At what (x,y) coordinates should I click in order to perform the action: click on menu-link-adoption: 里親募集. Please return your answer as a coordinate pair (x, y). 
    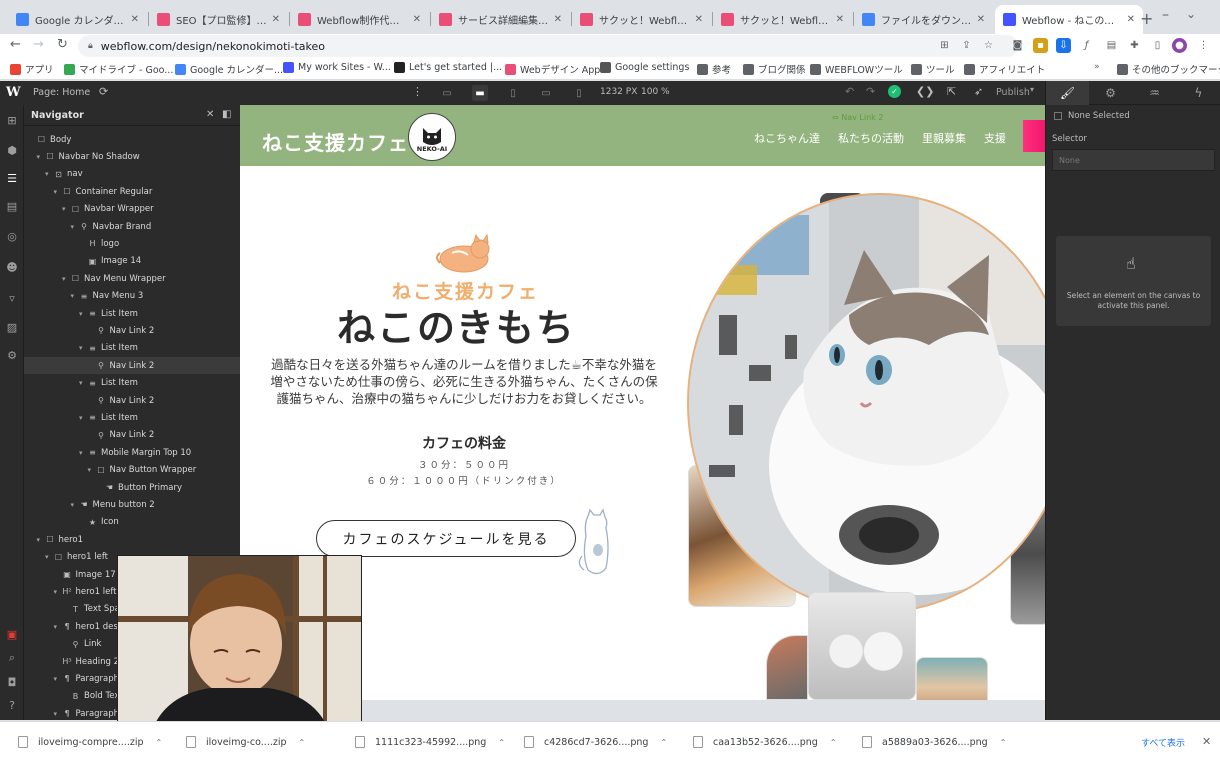
    Looking at the image, I should click on (944, 138).